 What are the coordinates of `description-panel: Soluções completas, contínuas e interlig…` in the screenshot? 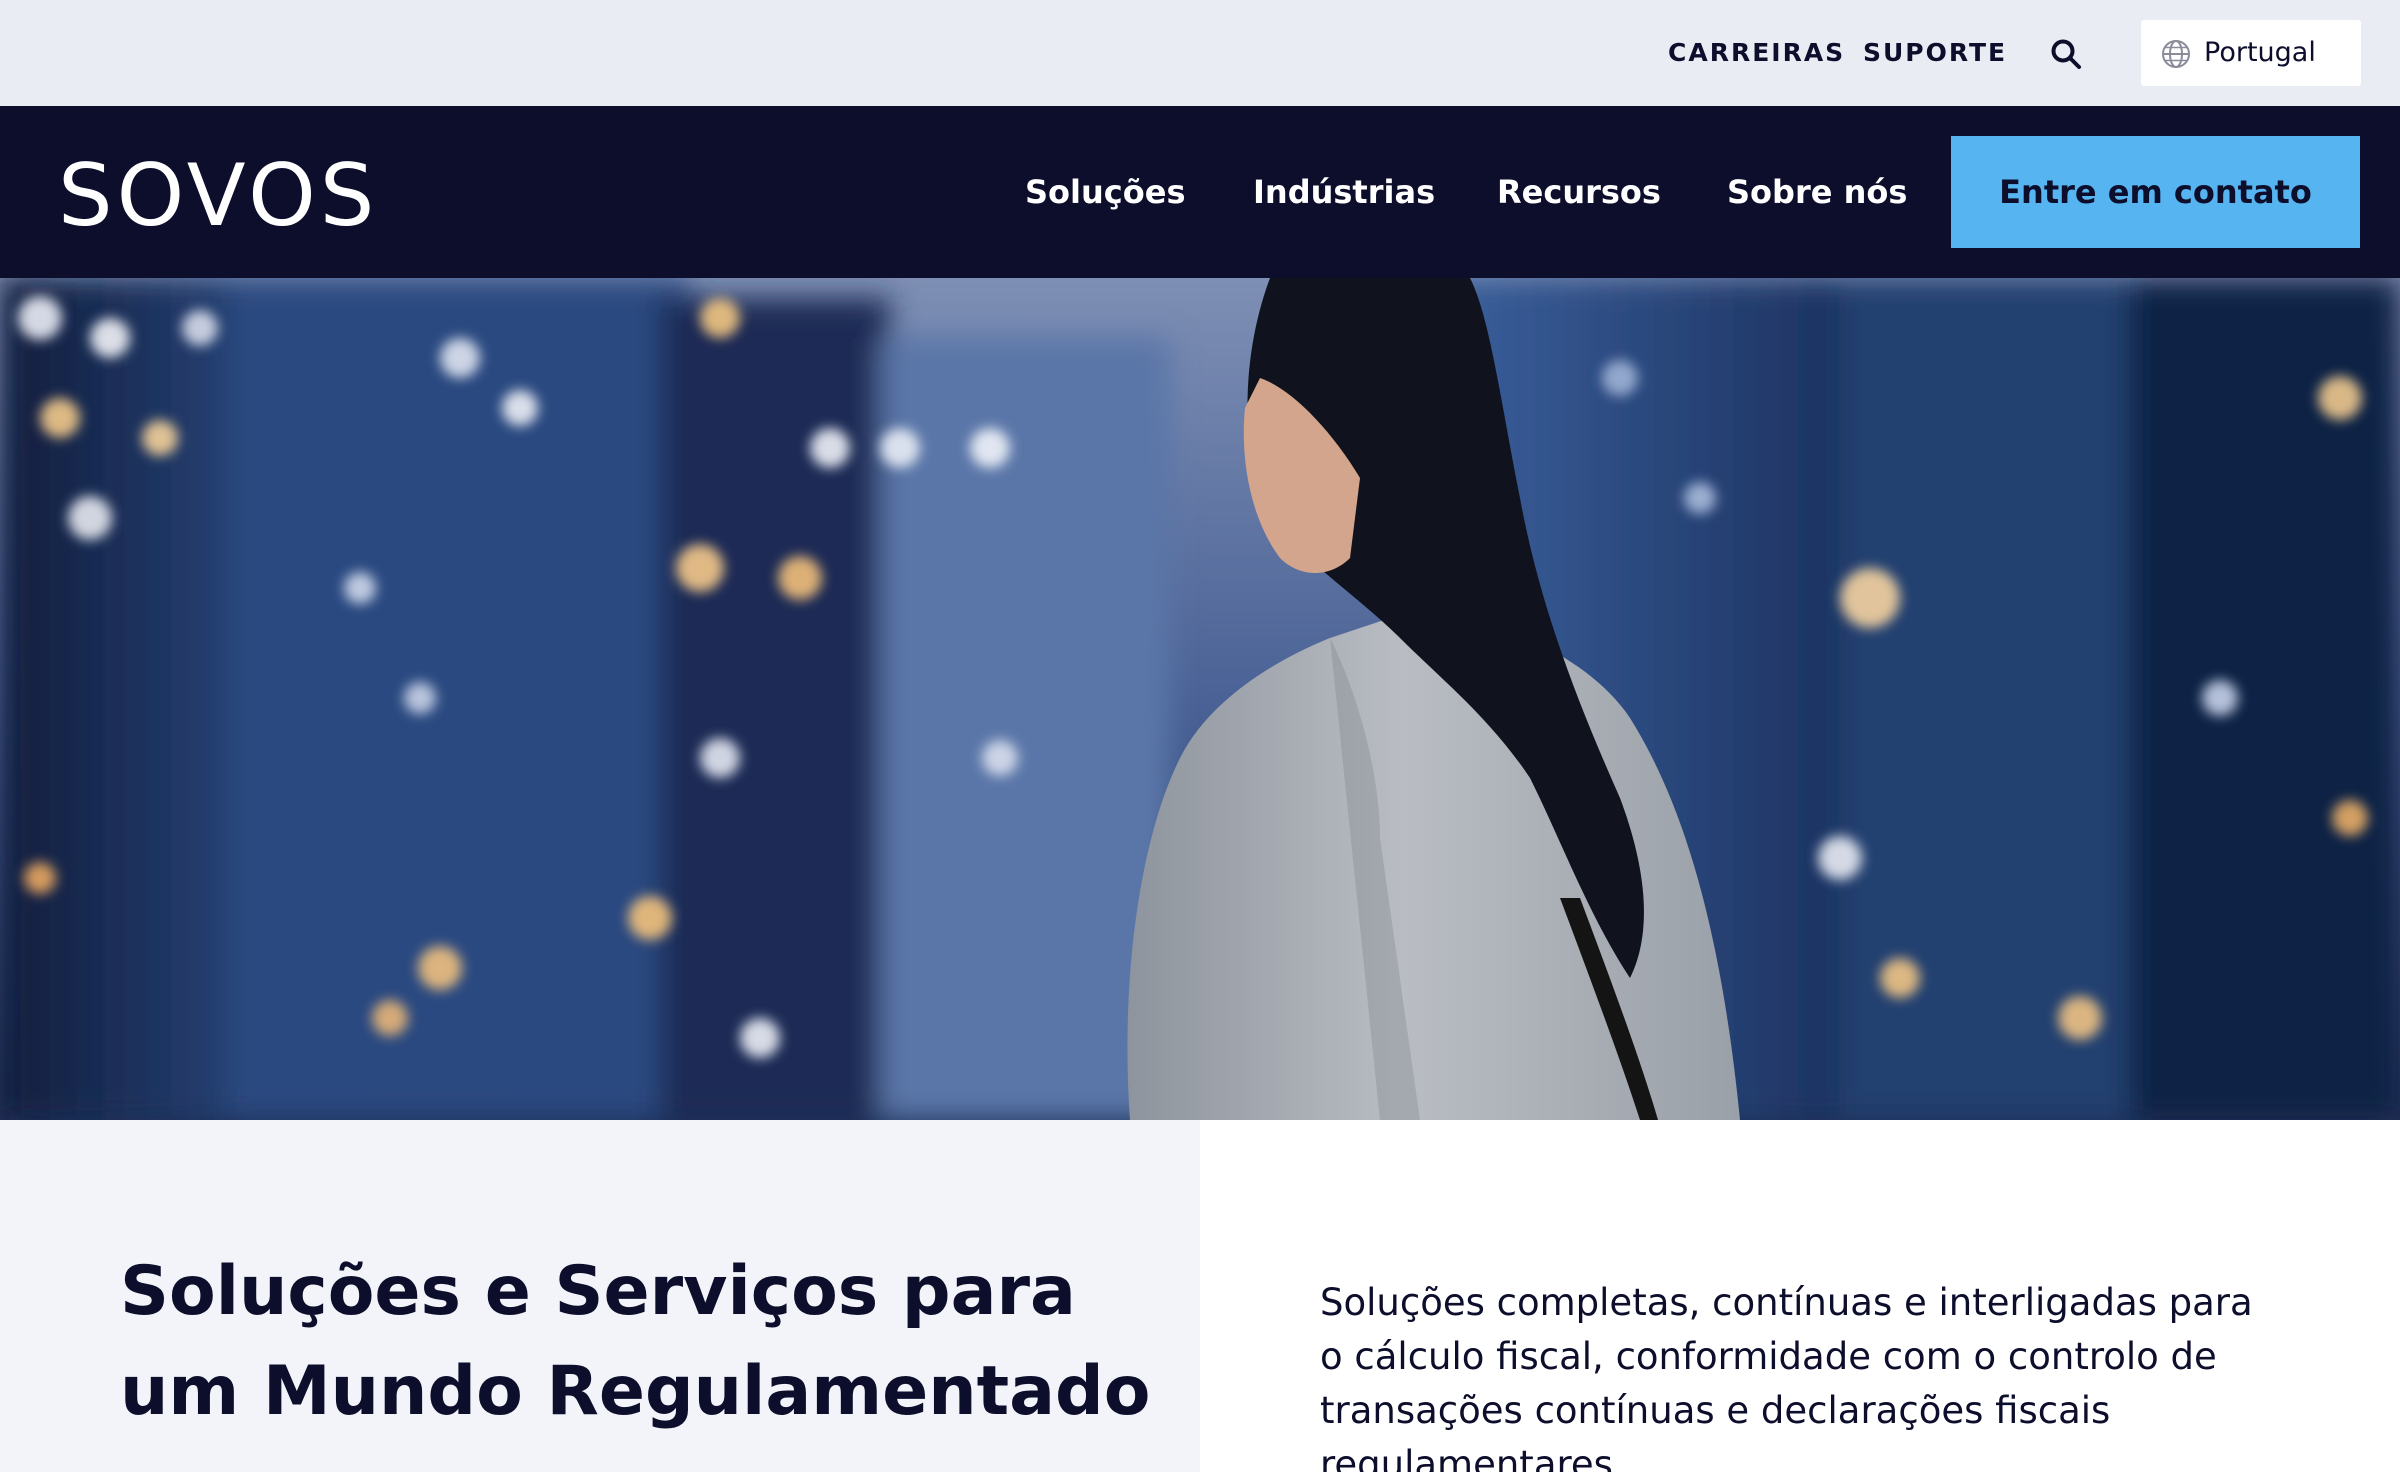 It's located at (1800, 1296).